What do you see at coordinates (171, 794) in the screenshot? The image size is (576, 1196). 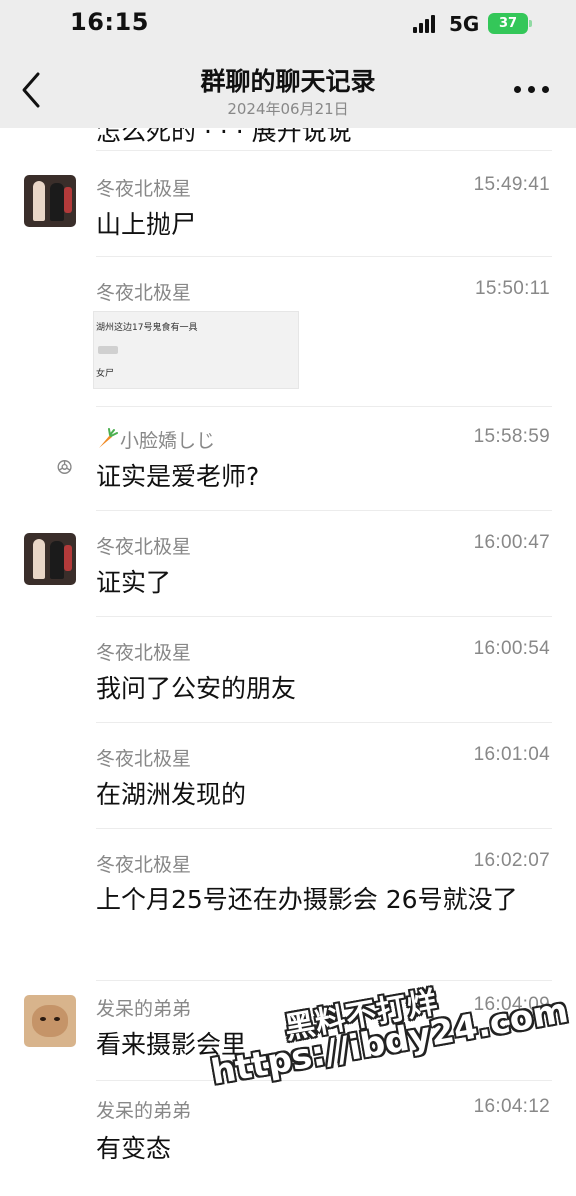 I see `message-text: 在湖洲发现的` at bounding box center [171, 794].